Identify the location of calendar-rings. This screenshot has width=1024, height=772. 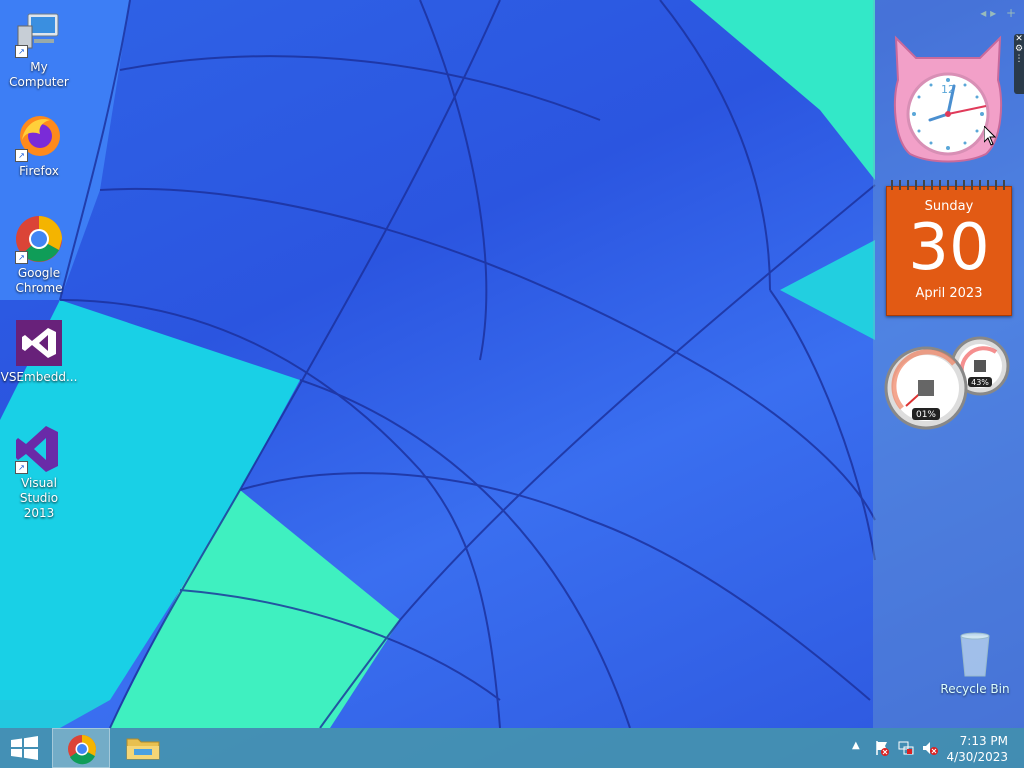
(949, 185).